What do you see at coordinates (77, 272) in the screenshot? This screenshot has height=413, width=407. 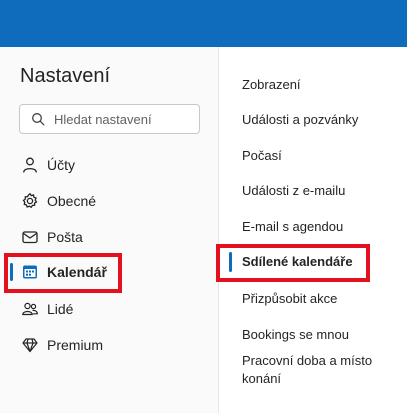 I see `nav-item-label: Kalendář` at bounding box center [77, 272].